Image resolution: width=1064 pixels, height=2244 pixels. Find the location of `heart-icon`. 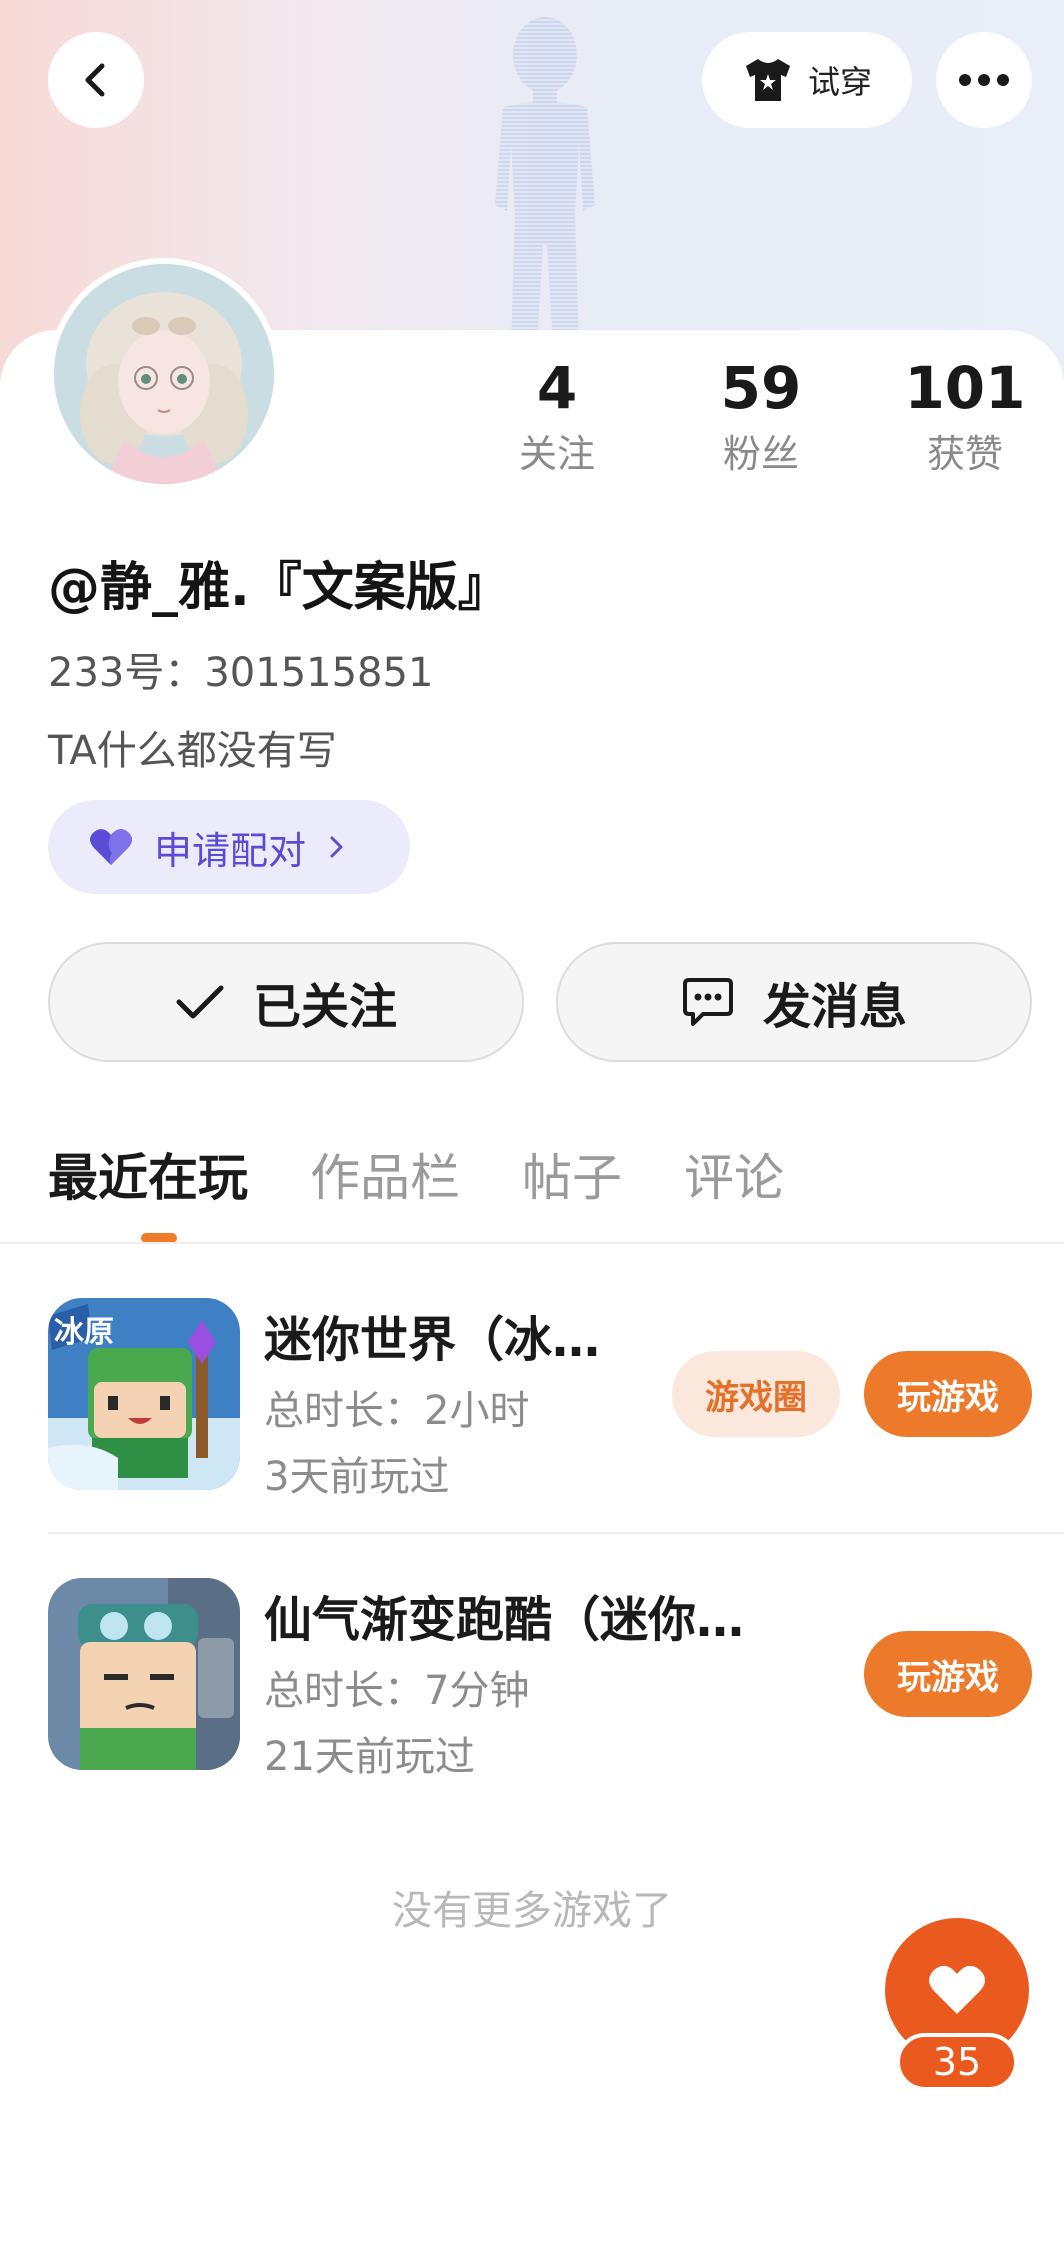

heart-icon is located at coordinates (957, 1989).